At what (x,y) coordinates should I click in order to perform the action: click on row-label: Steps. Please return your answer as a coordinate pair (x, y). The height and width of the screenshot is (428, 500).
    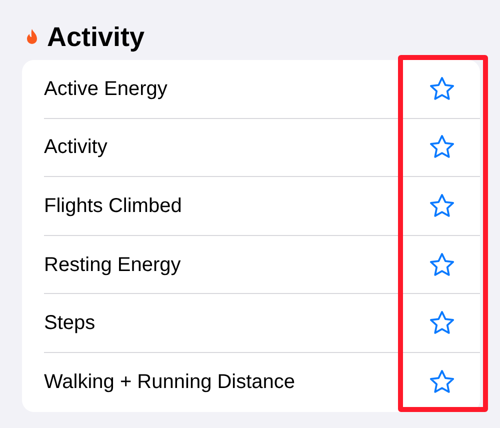
    Looking at the image, I should click on (70, 323).